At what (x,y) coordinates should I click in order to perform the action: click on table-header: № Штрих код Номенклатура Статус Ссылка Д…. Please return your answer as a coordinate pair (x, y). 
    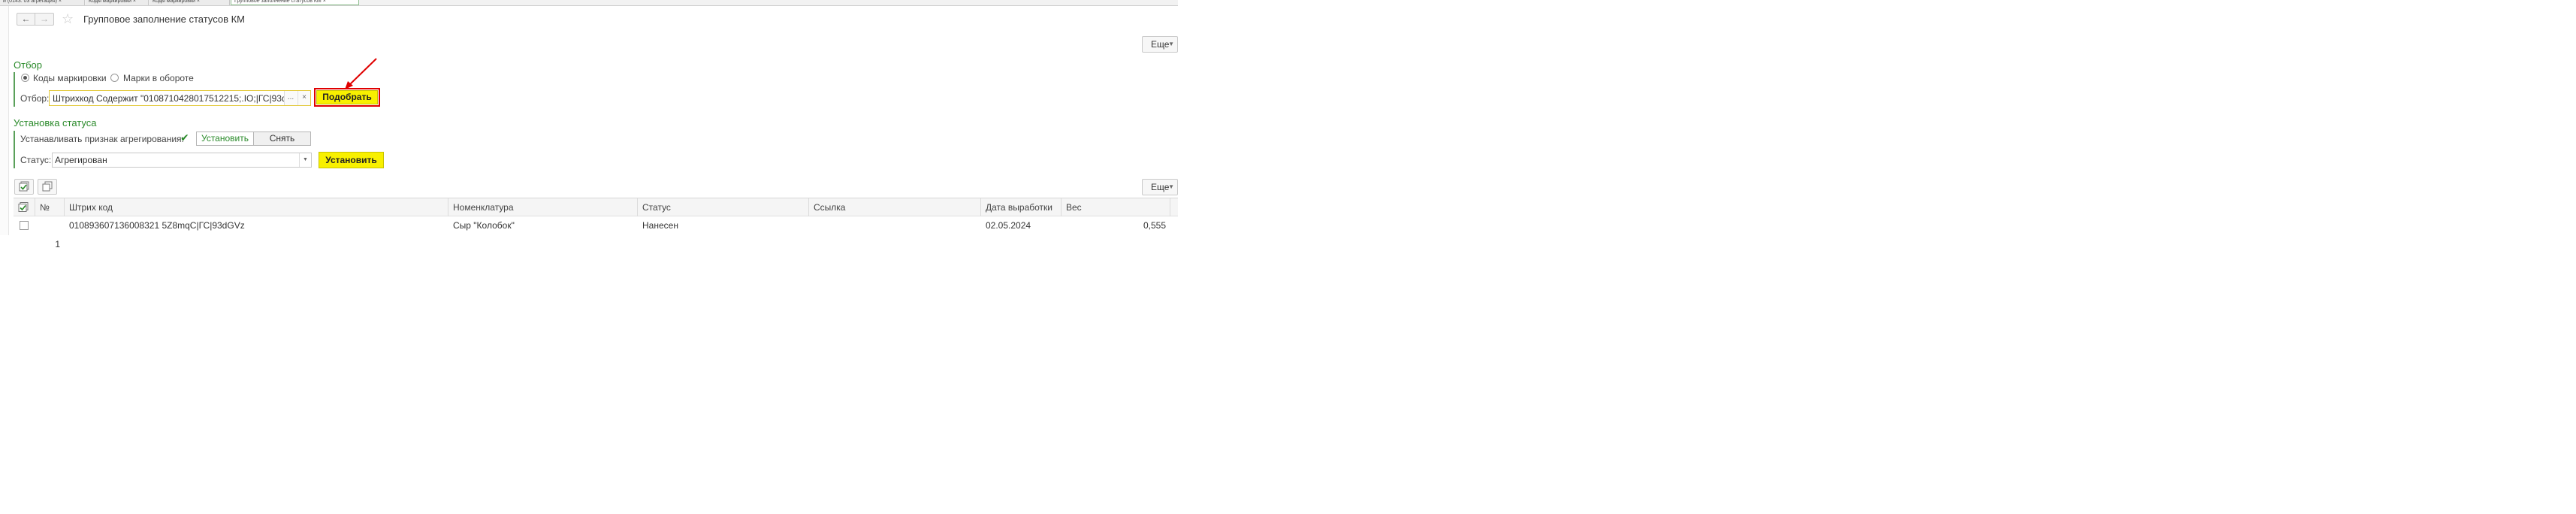
    Looking at the image, I should click on (596, 207).